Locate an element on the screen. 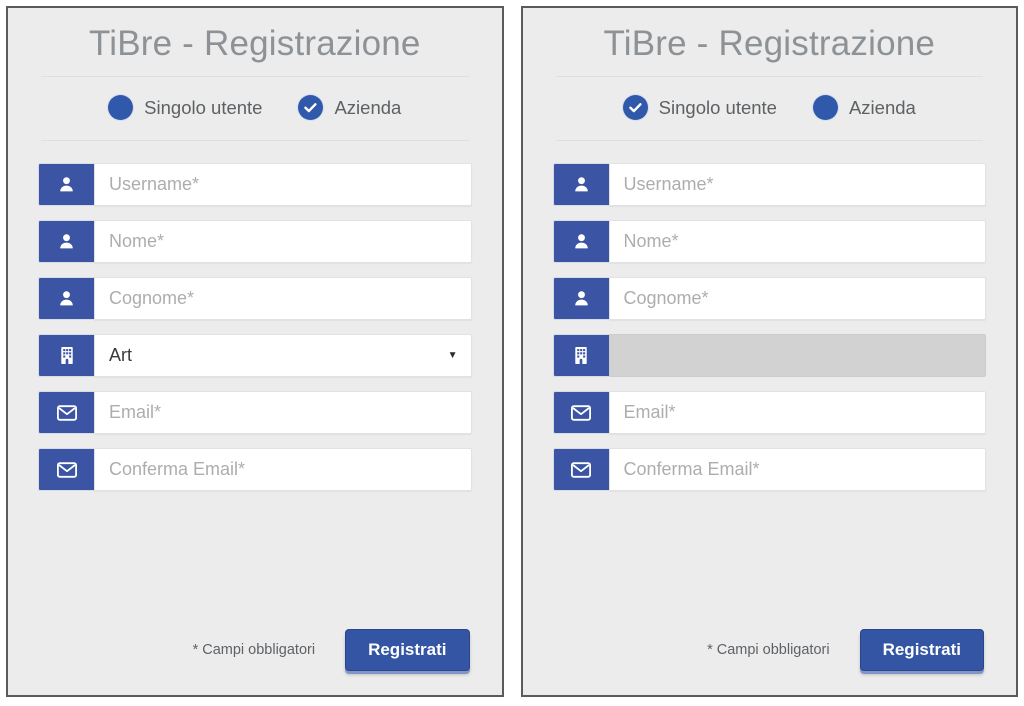  company-select: Art ▼ is located at coordinates (283, 355).